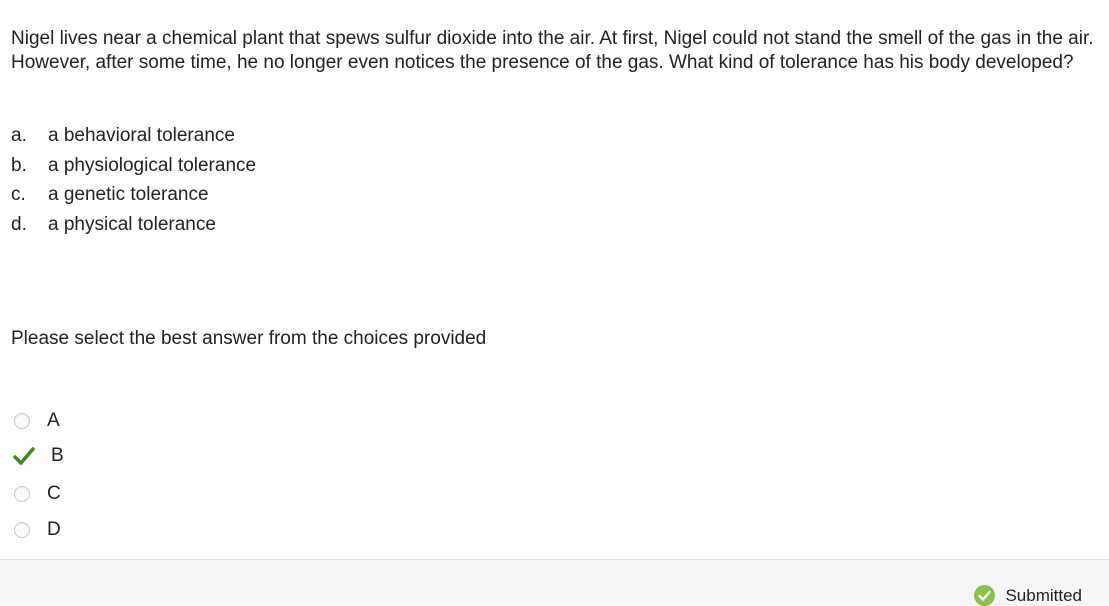 The image size is (1109, 606). What do you see at coordinates (37, 494) in the screenshot?
I see `option-c: C` at bounding box center [37, 494].